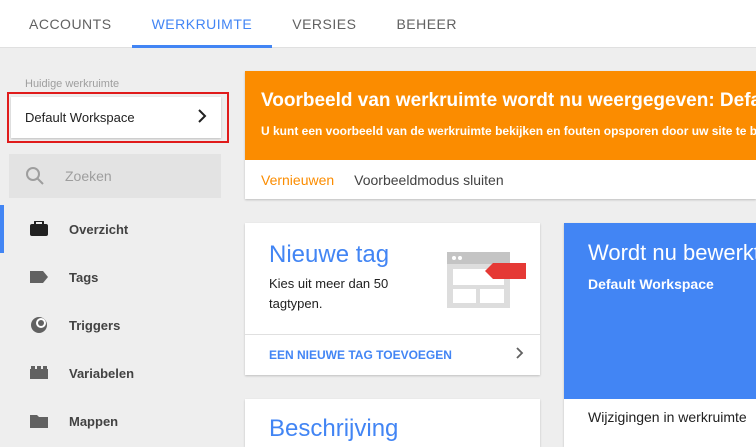 The image size is (756, 447). What do you see at coordinates (39, 229) in the screenshot?
I see `briefcase-icon` at bounding box center [39, 229].